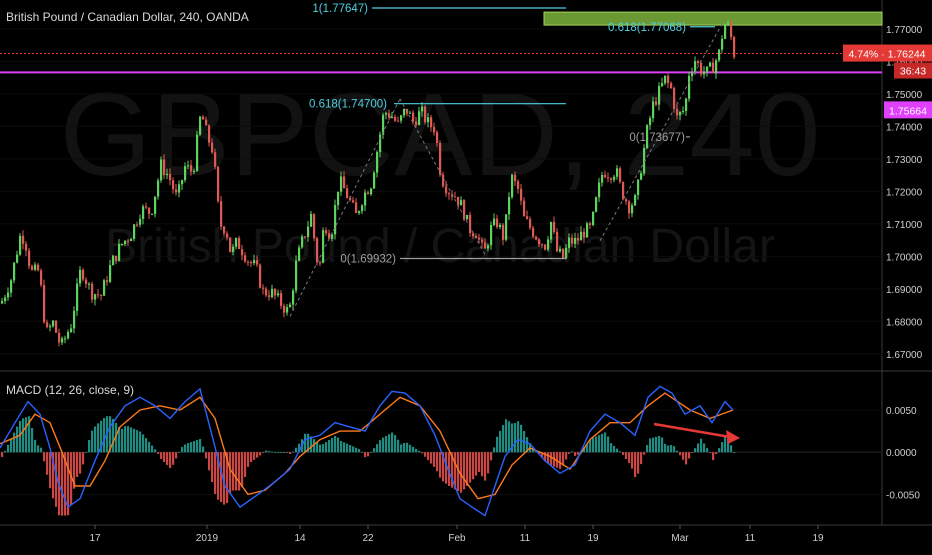  I want to click on macd-label: MACD (12, 26, close, 9), so click(70, 390).